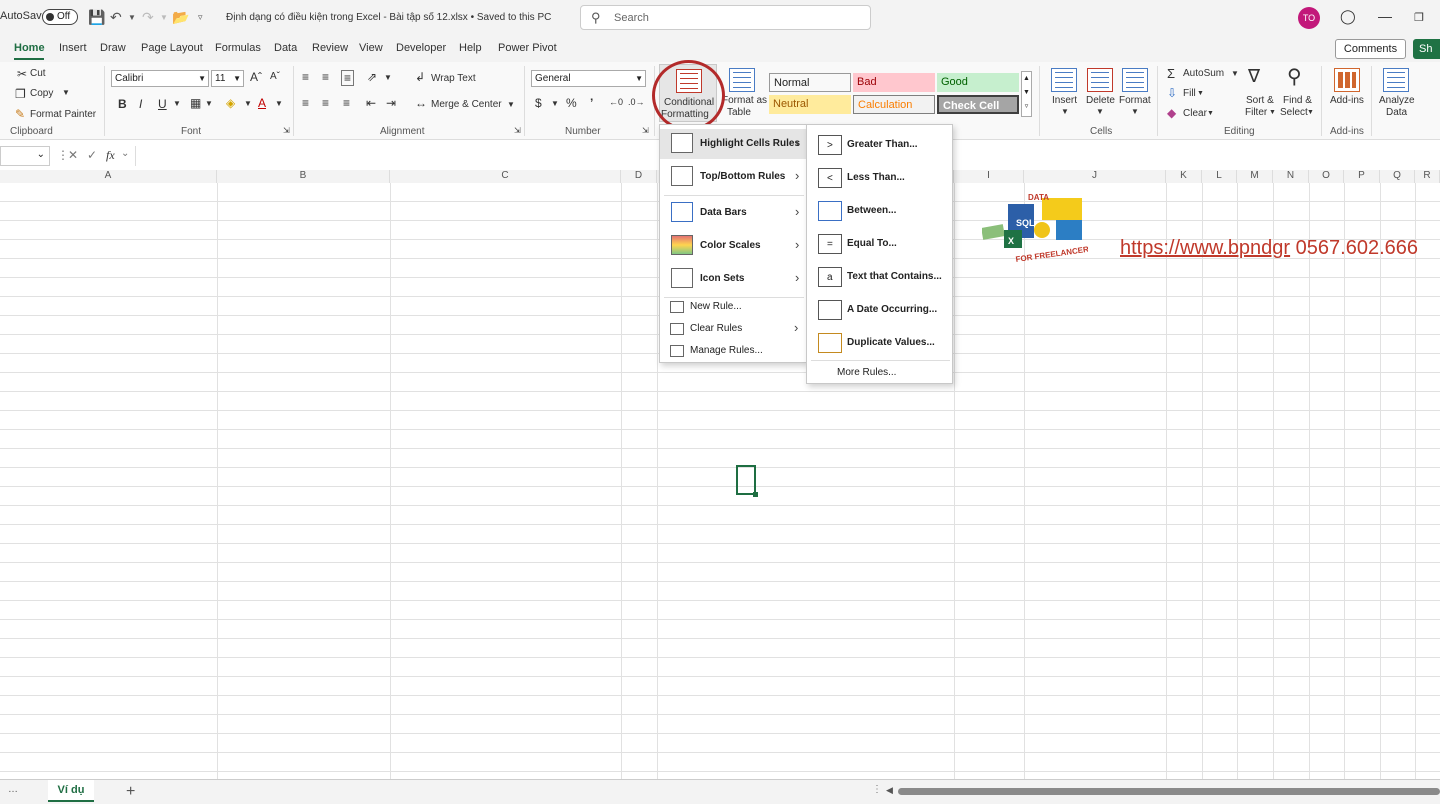 The width and height of the screenshot is (1440, 804). What do you see at coordinates (305, 103) in the screenshot?
I see `align-left-icon: ≡` at bounding box center [305, 103].